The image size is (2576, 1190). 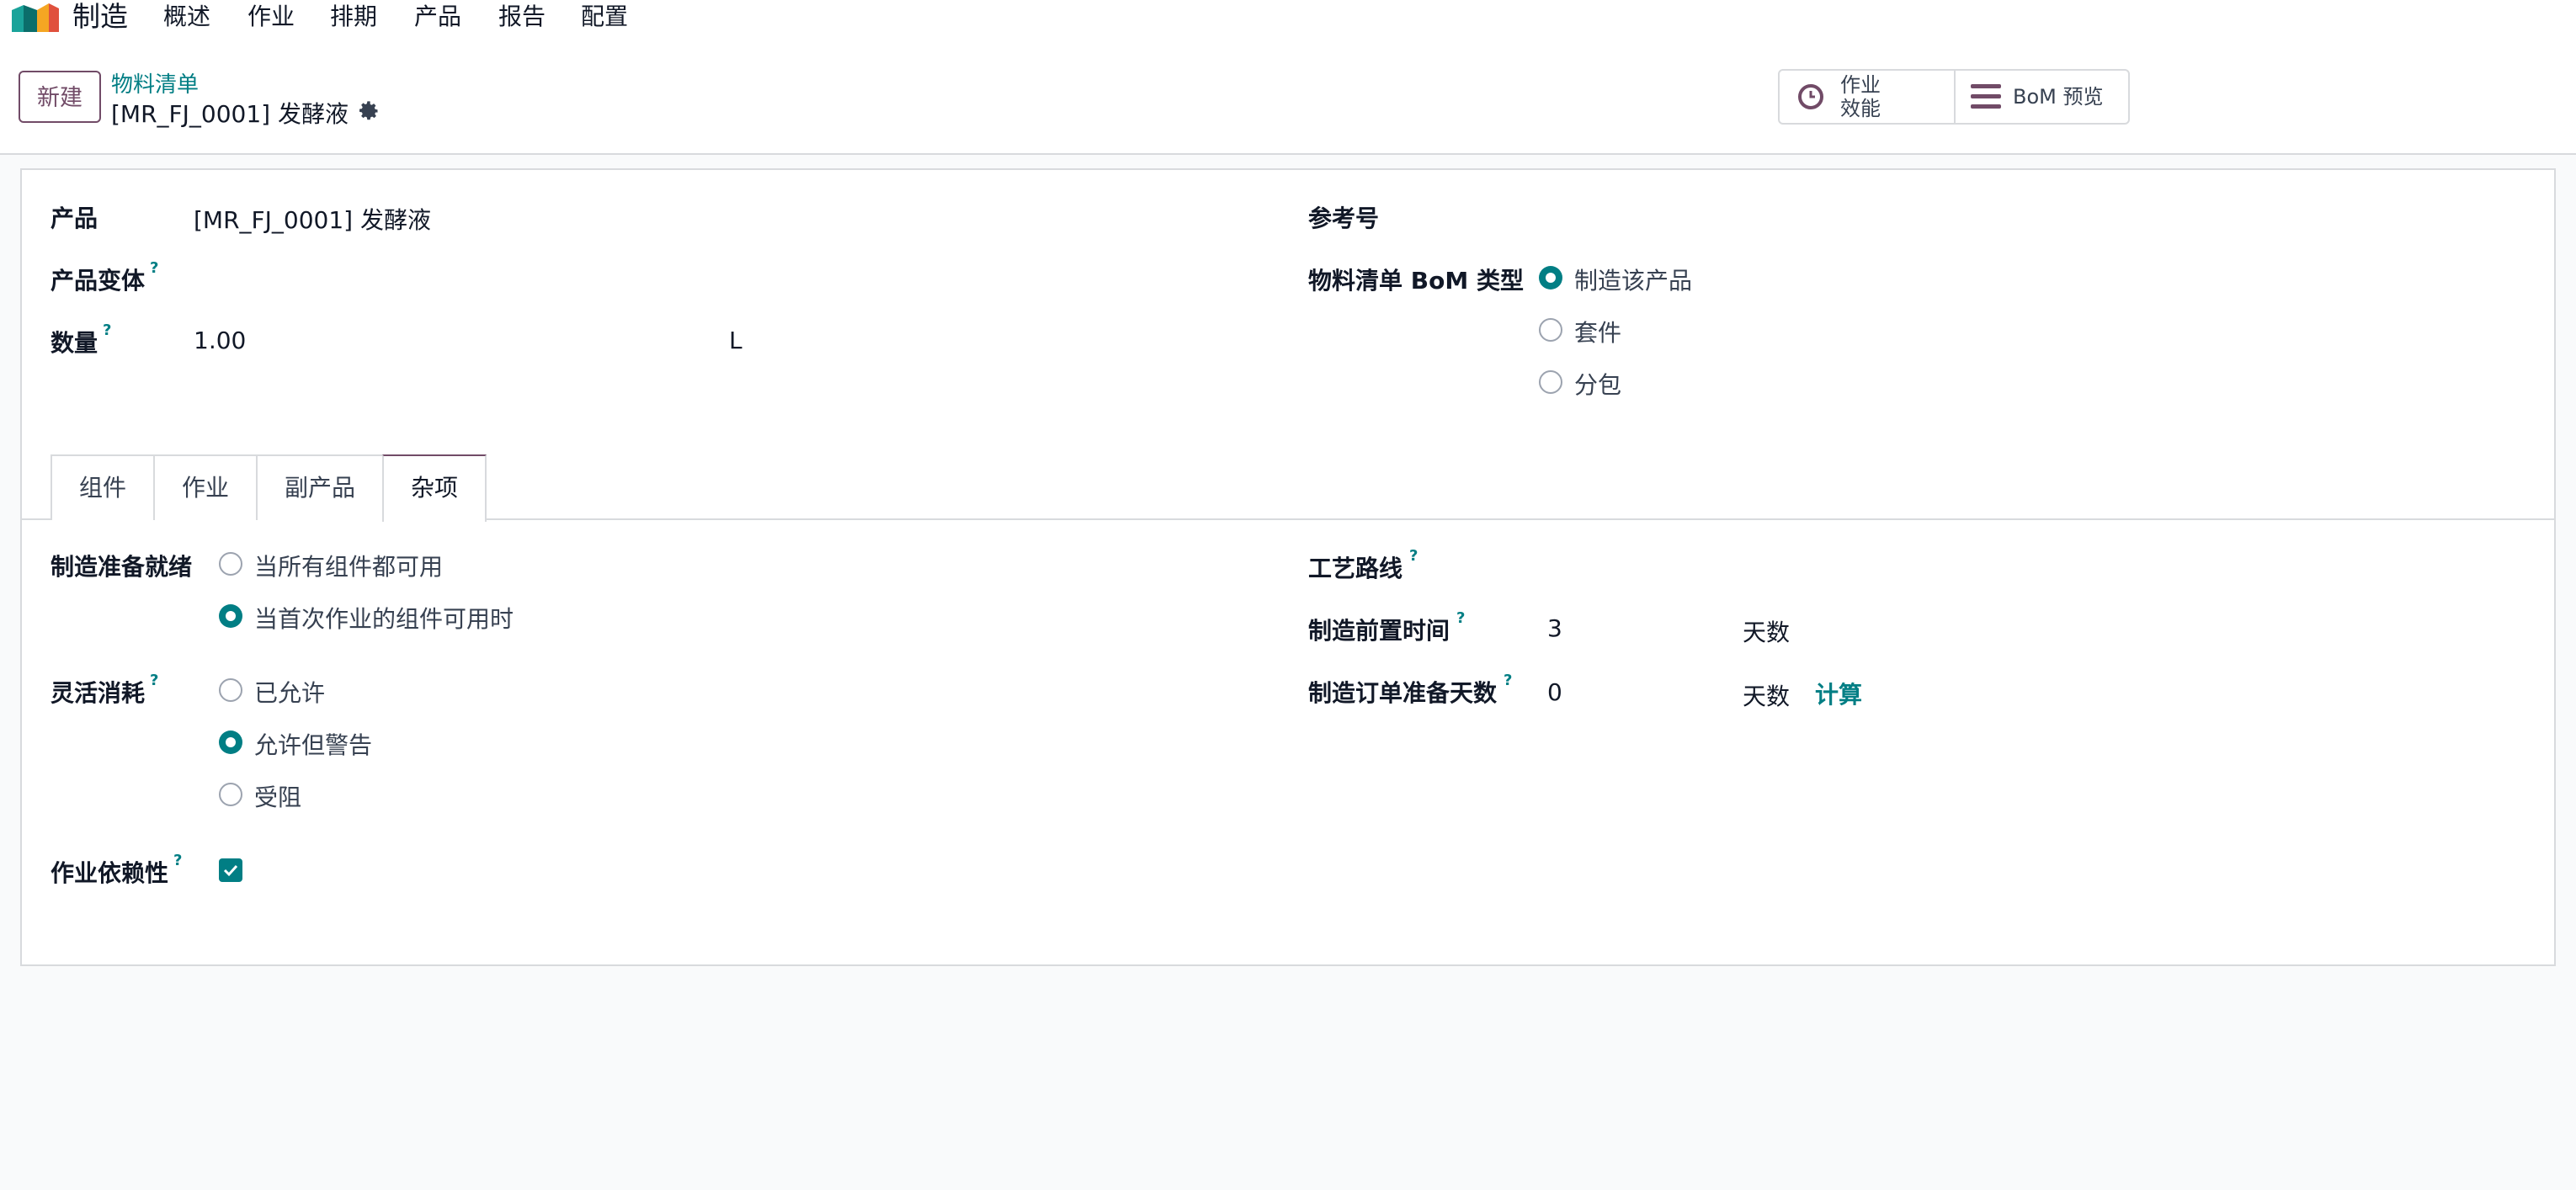 I want to click on smart-buttons: 作业 效能 BoM 预览, so click(x=1954, y=97).